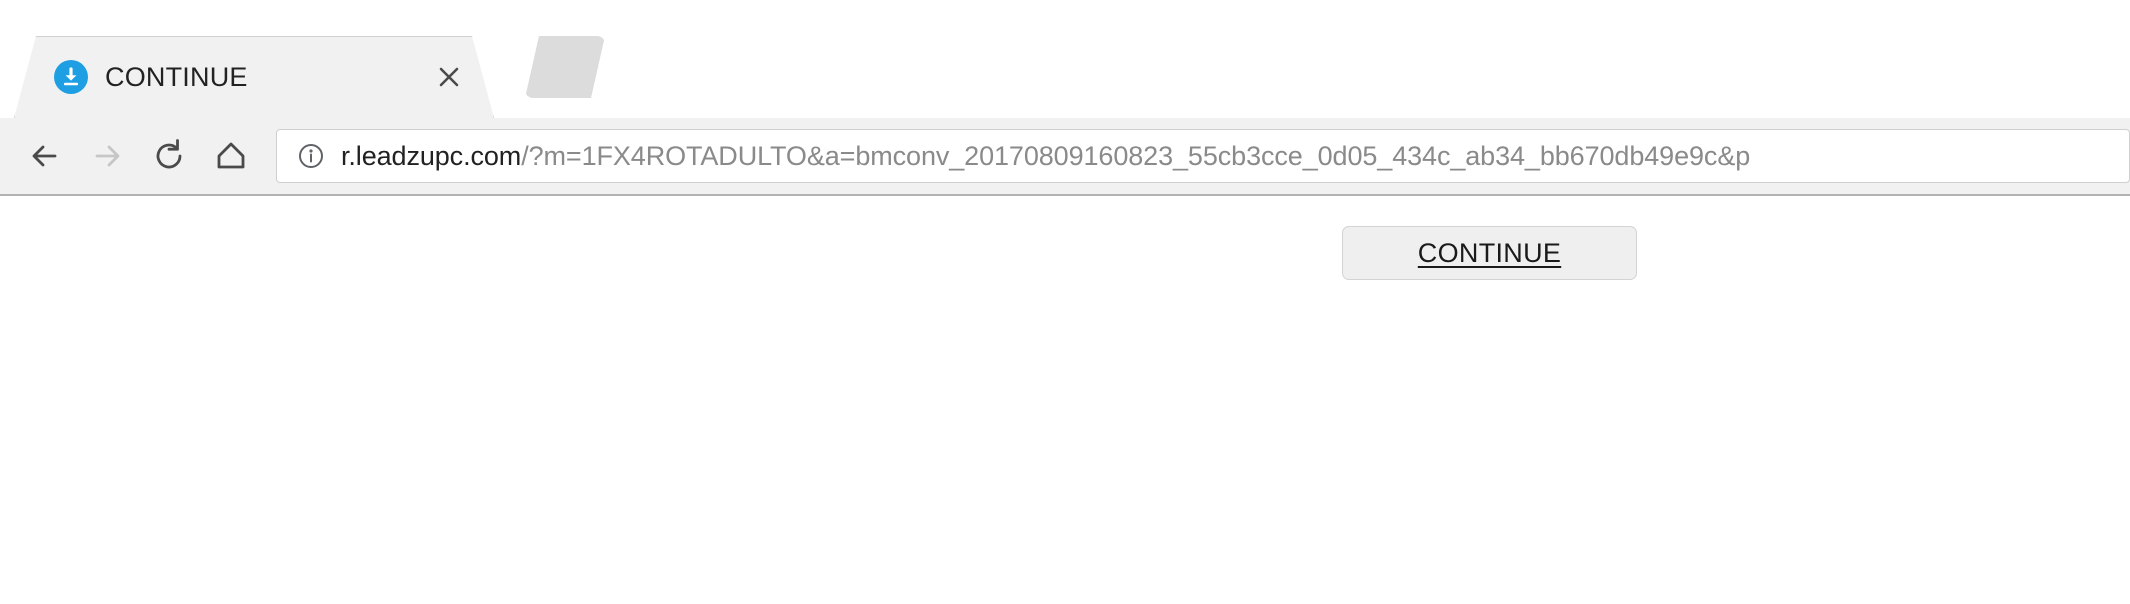 Image resolution: width=2130 pixels, height=604 pixels. What do you see at coordinates (565, 67) in the screenshot?
I see `tab-inactive-blank` at bounding box center [565, 67].